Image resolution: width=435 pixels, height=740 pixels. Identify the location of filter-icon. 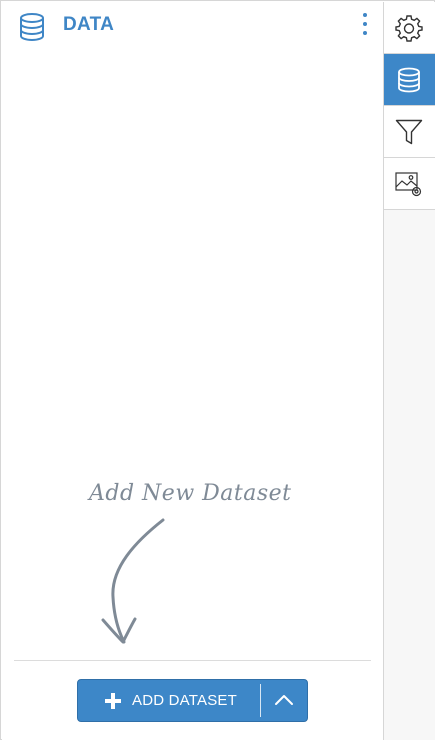
(409, 132).